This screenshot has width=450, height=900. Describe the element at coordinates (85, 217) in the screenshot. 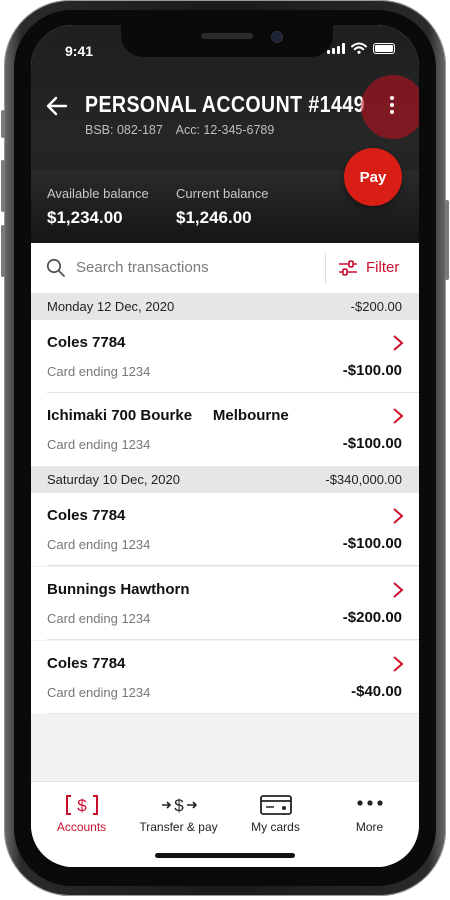

I see `available-balance-value: $1,234.00` at that location.